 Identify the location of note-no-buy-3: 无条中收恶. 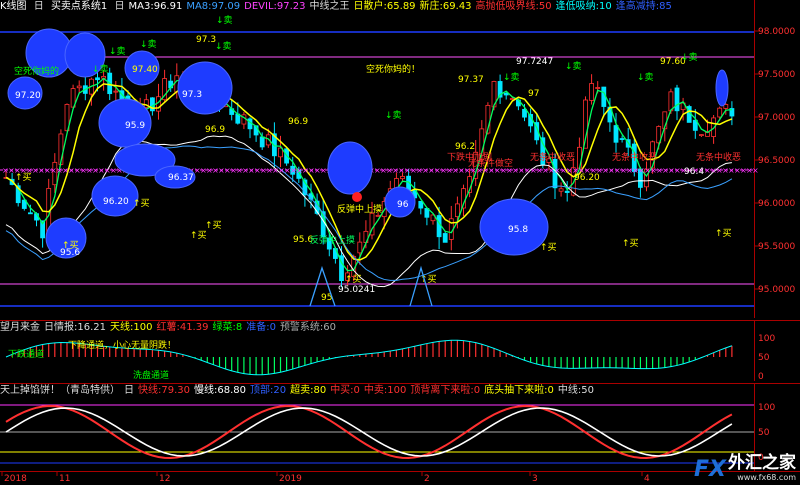
(718, 157).